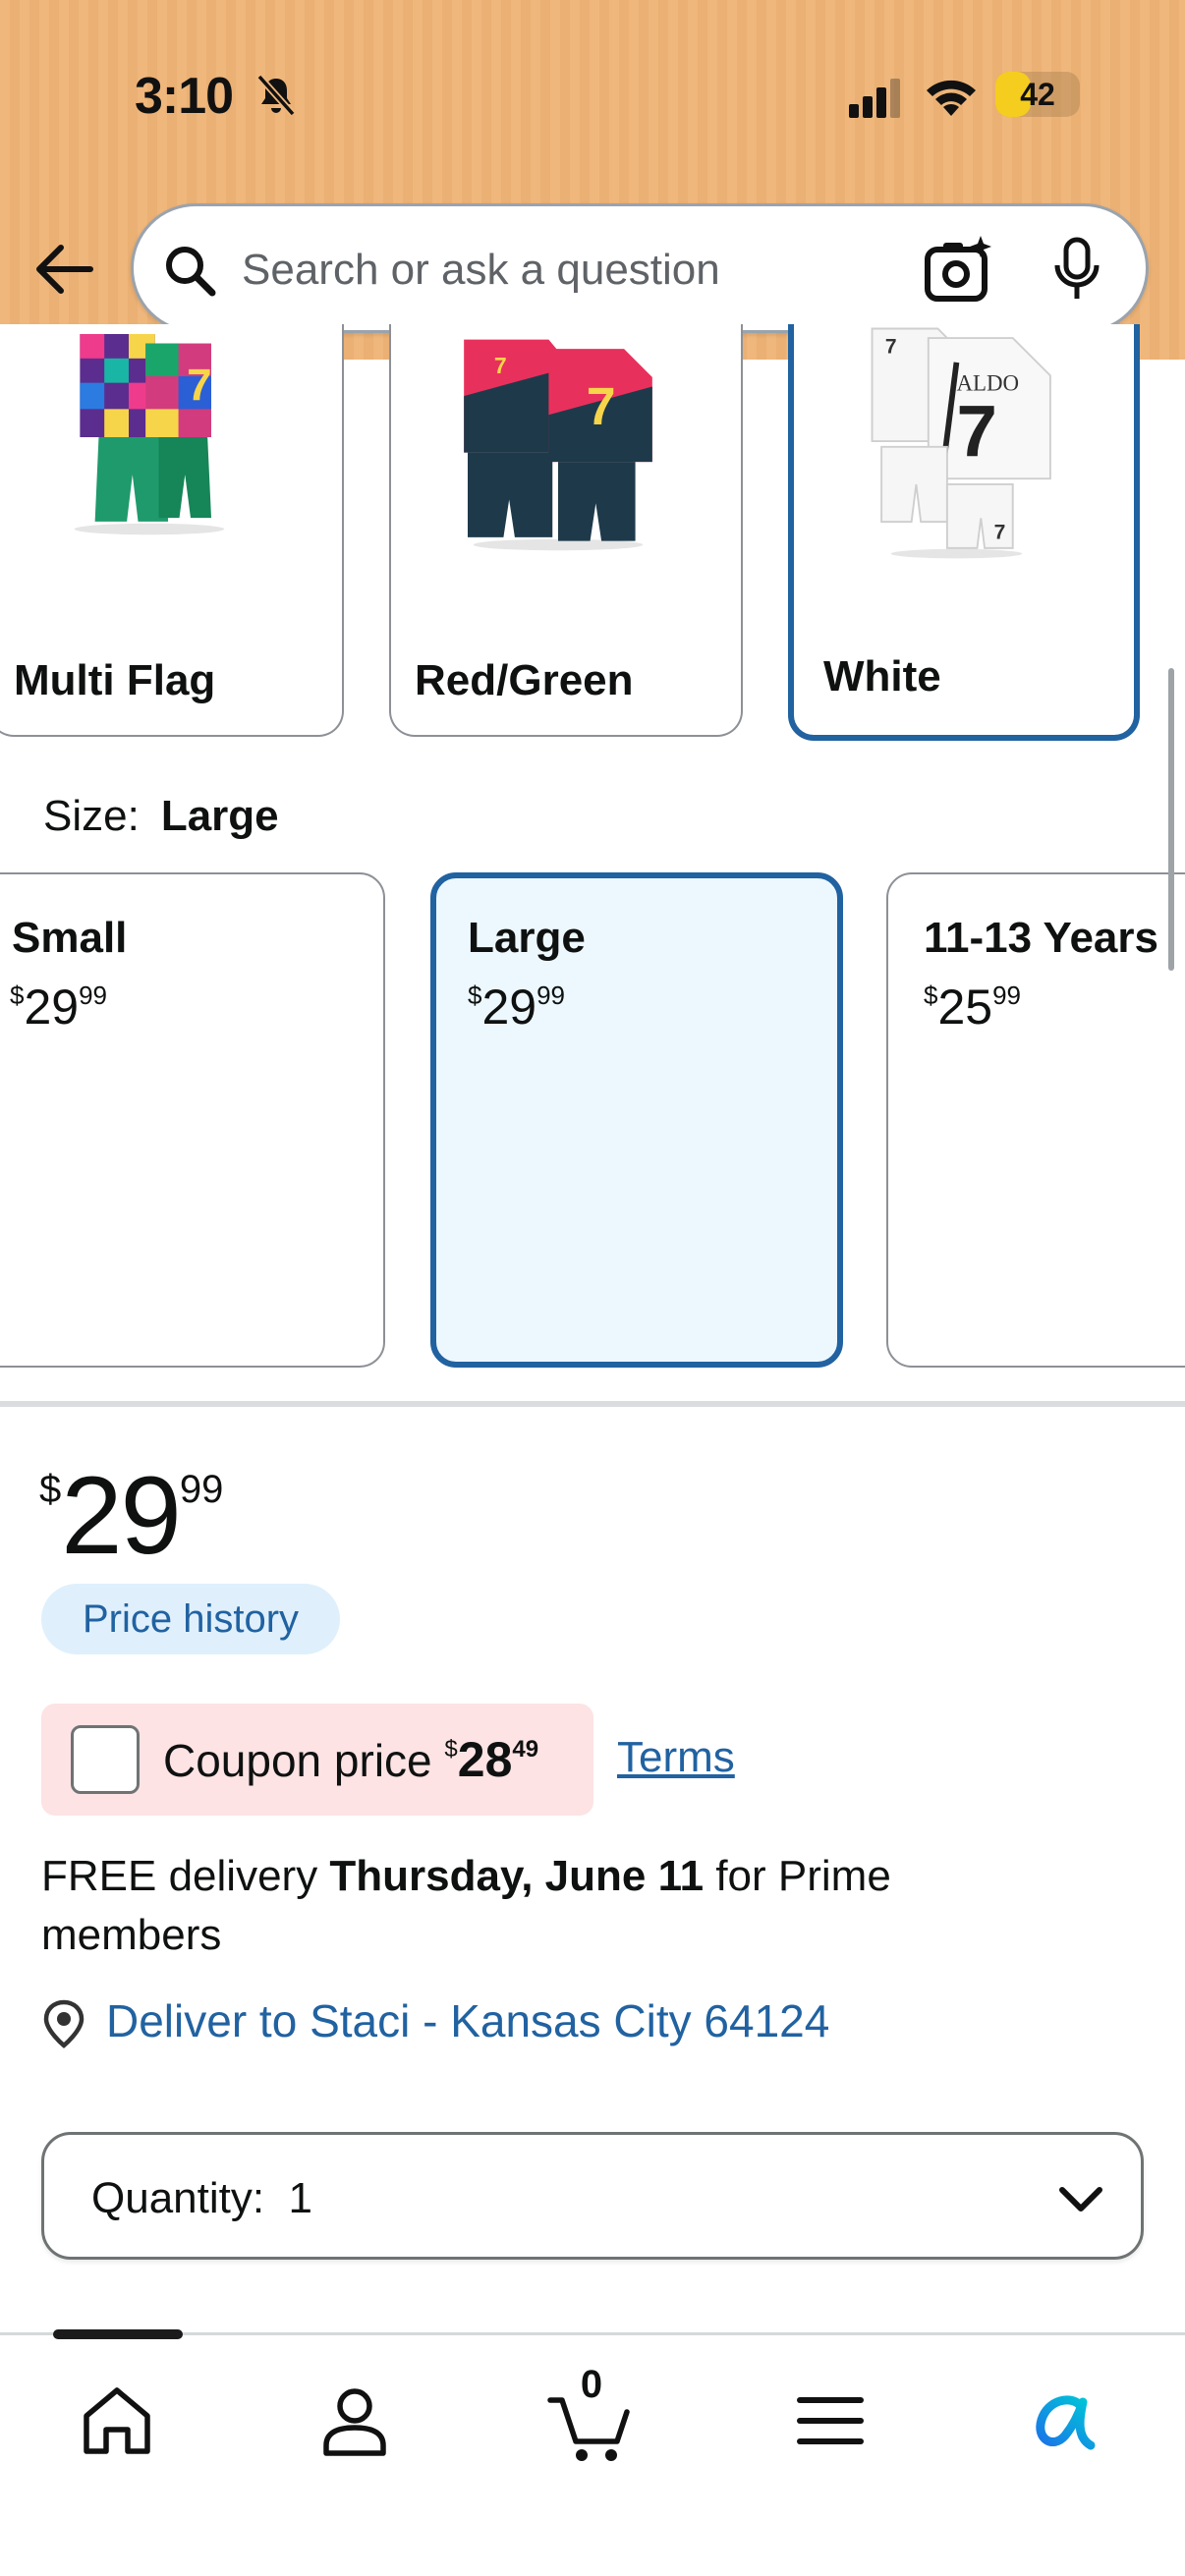 The width and height of the screenshot is (1185, 2576). Describe the element at coordinates (591, 2414) in the screenshot. I see `cart-button: 0` at that location.